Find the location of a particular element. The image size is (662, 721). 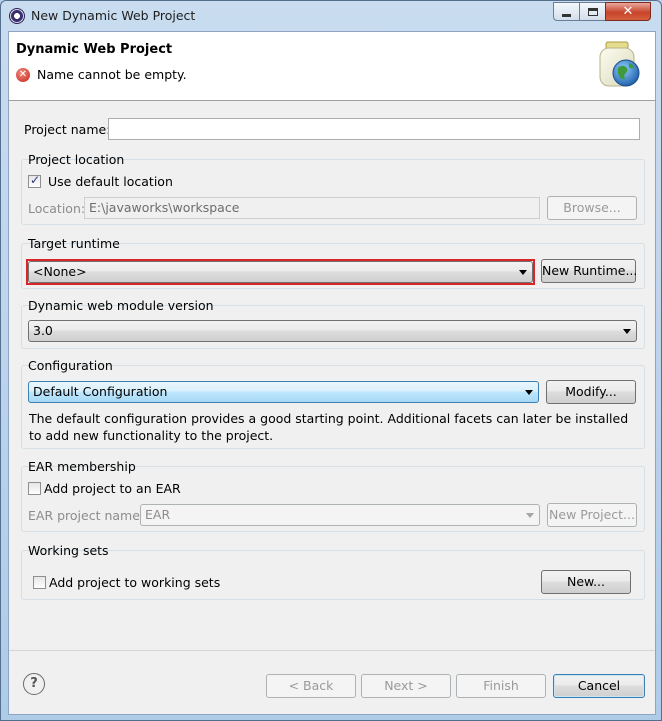

maximize-button is located at coordinates (592, 11).